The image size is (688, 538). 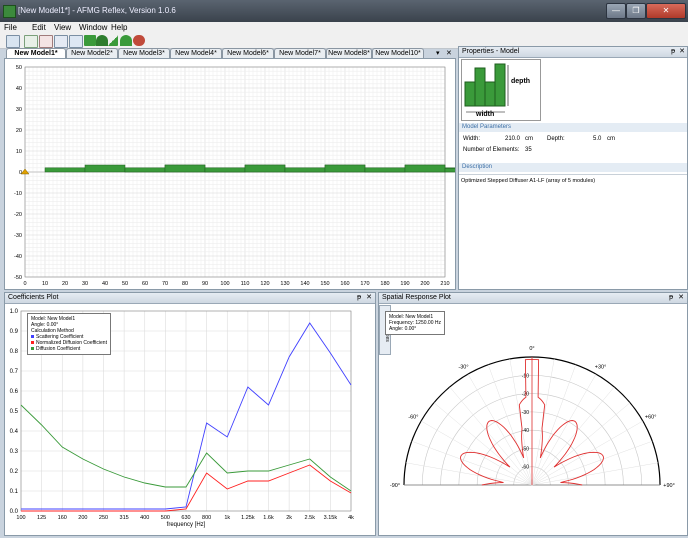 What do you see at coordinates (85, 284) in the screenshot?
I see `x-tick-label: 30` at bounding box center [85, 284].